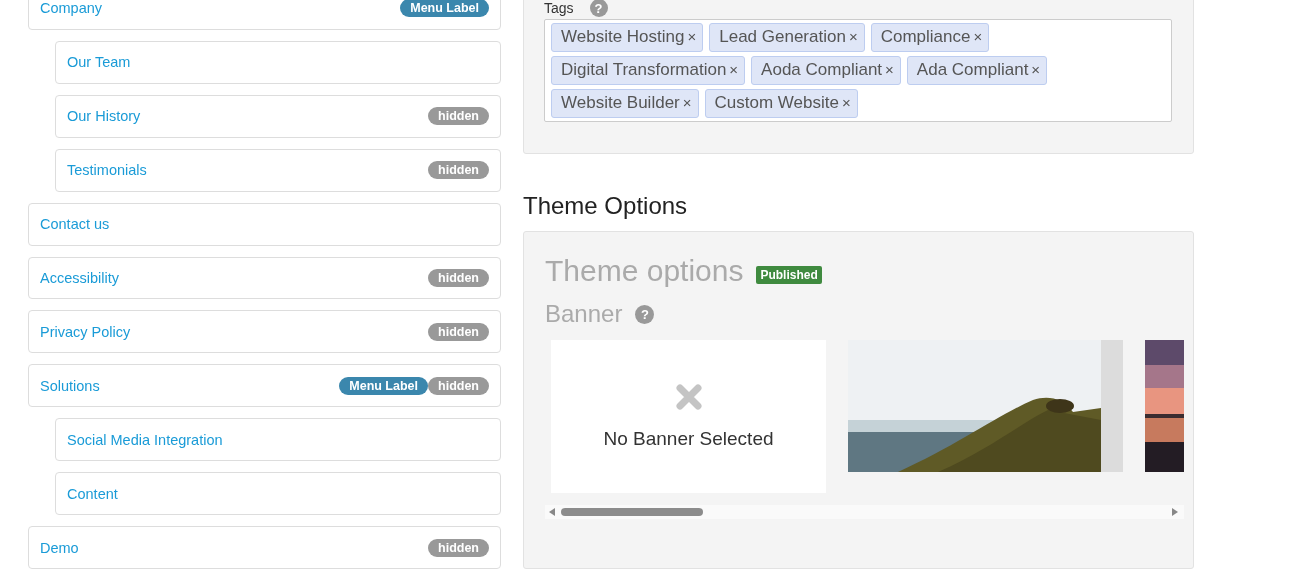  What do you see at coordinates (632, 512) in the screenshot?
I see `scrollbar-thumb` at bounding box center [632, 512].